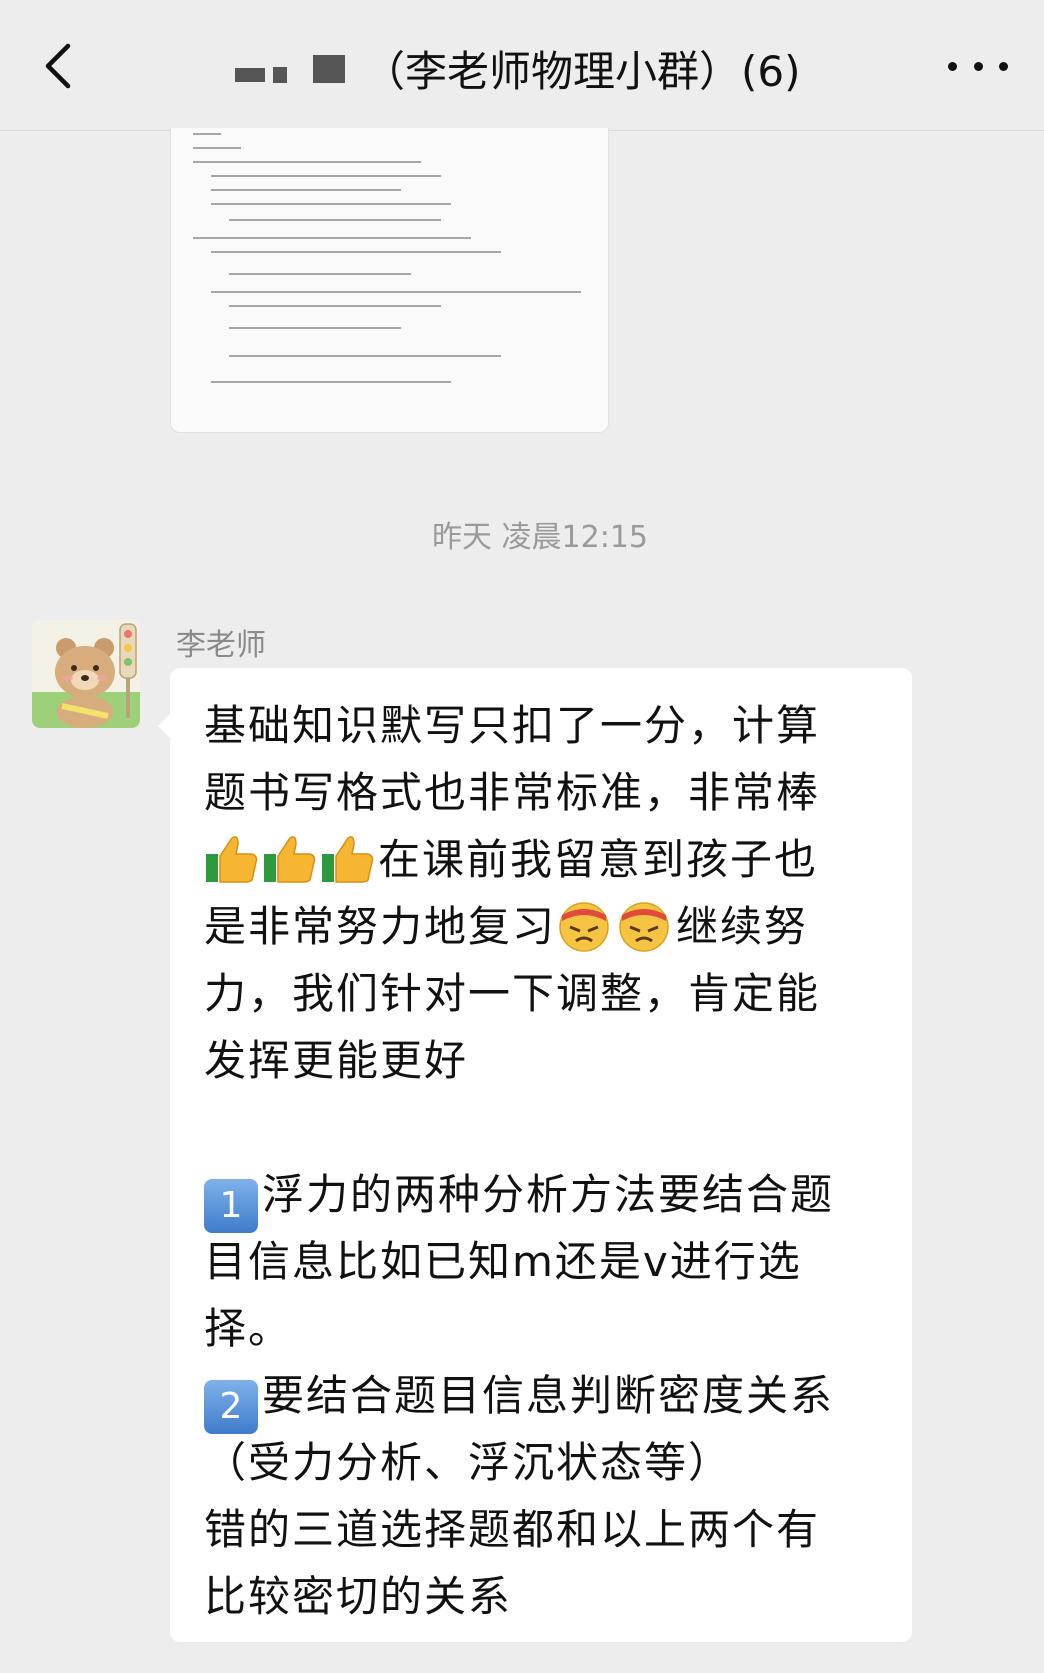 The width and height of the screenshot is (1044, 1673). Describe the element at coordinates (468, 1462) in the screenshot. I see `message-line: （受力分析、浮沉状态等）` at that location.